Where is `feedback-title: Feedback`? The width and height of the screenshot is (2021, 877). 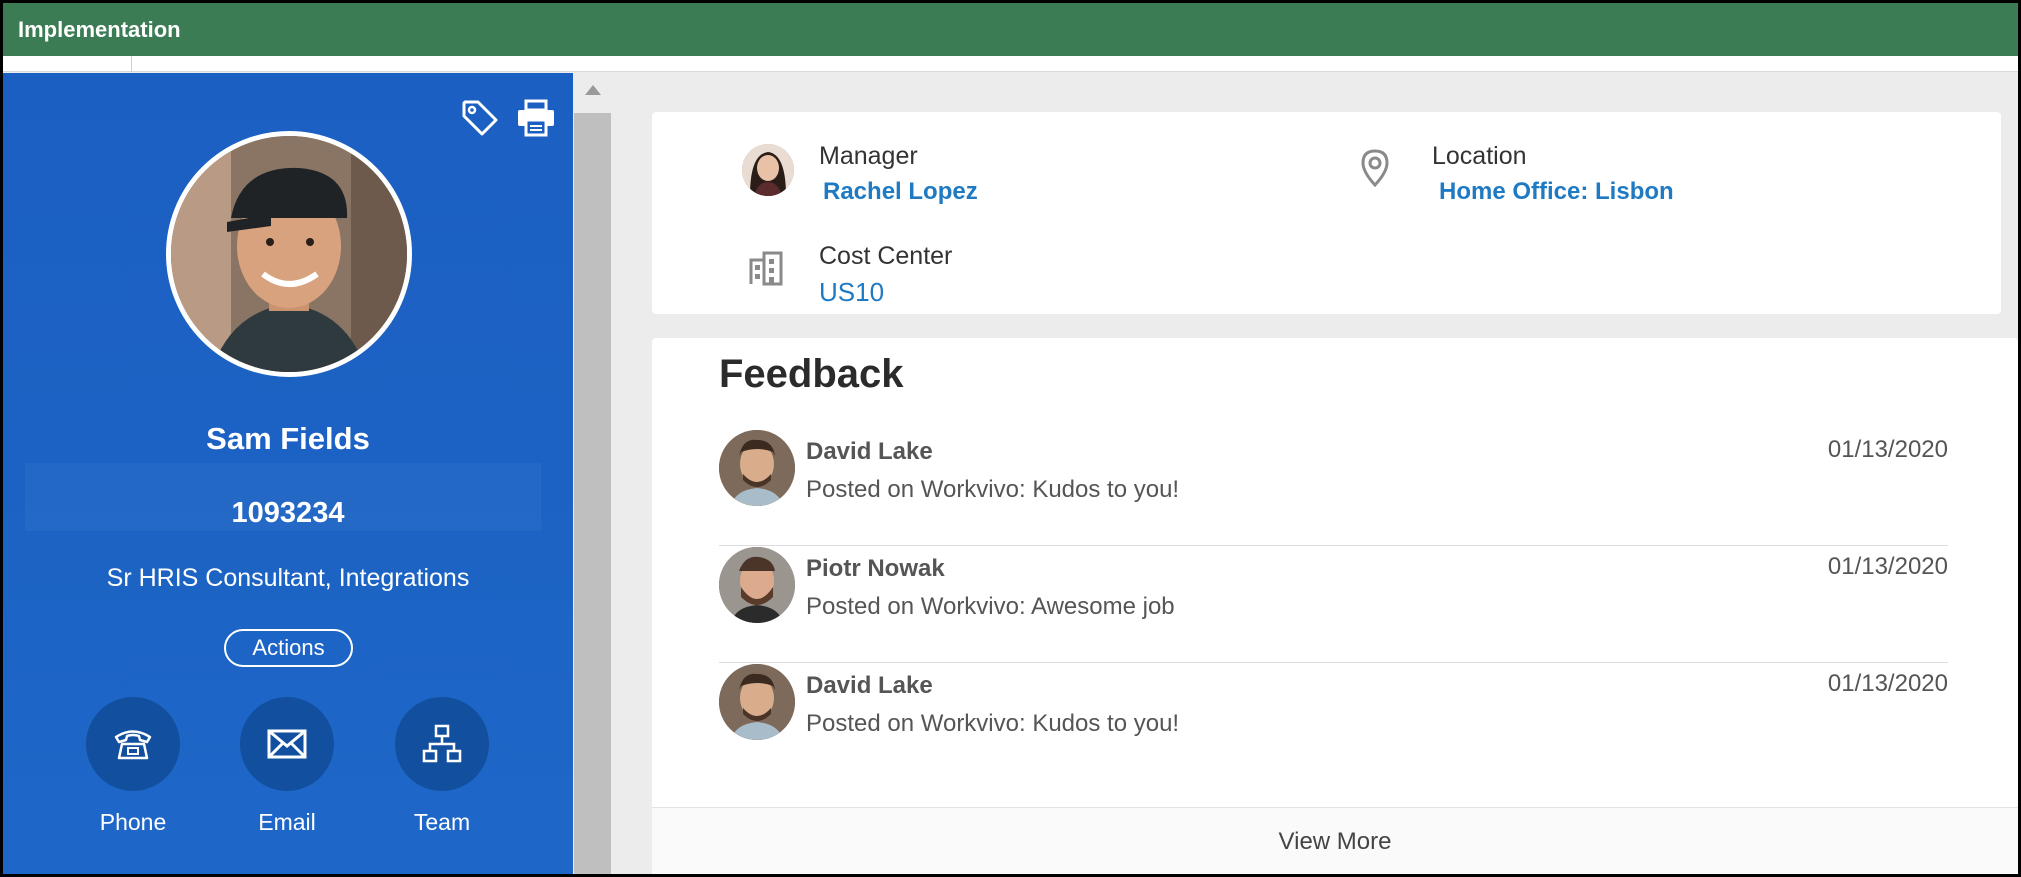 feedback-title: Feedback is located at coordinates (811, 374).